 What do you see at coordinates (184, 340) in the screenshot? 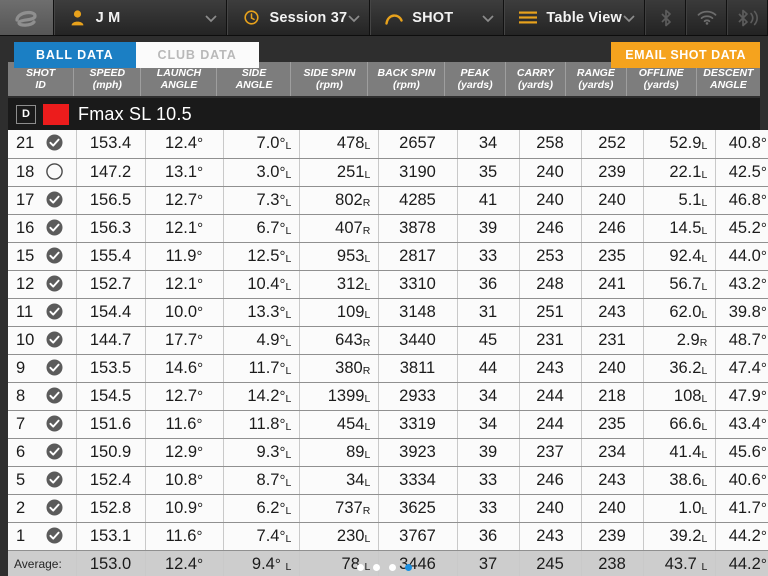
I see `cell-launch-angle: 17.7°` at bounding box center [184, 340].